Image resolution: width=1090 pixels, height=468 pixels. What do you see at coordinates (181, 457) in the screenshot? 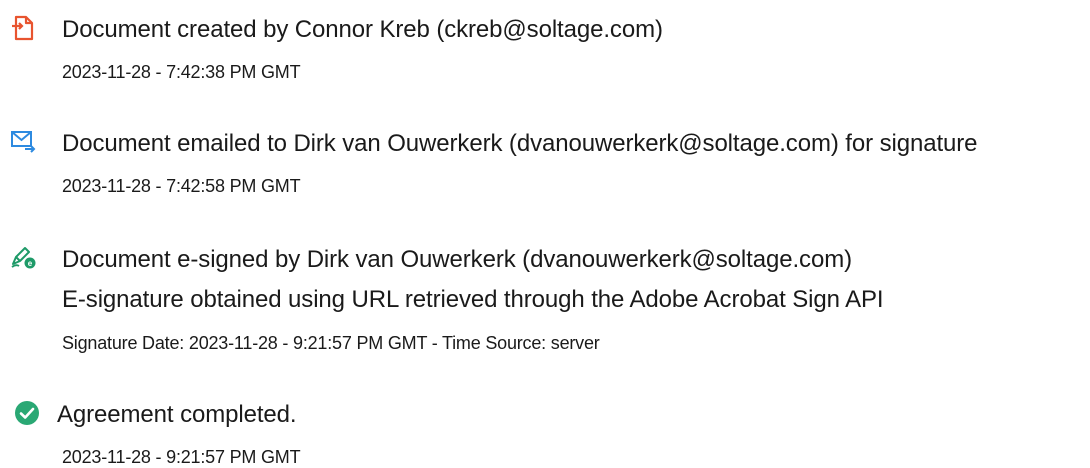
I see `event-timestamp: 2023-11-28 - 9:21:57 PM GMT` at bounding box center [181, 457].